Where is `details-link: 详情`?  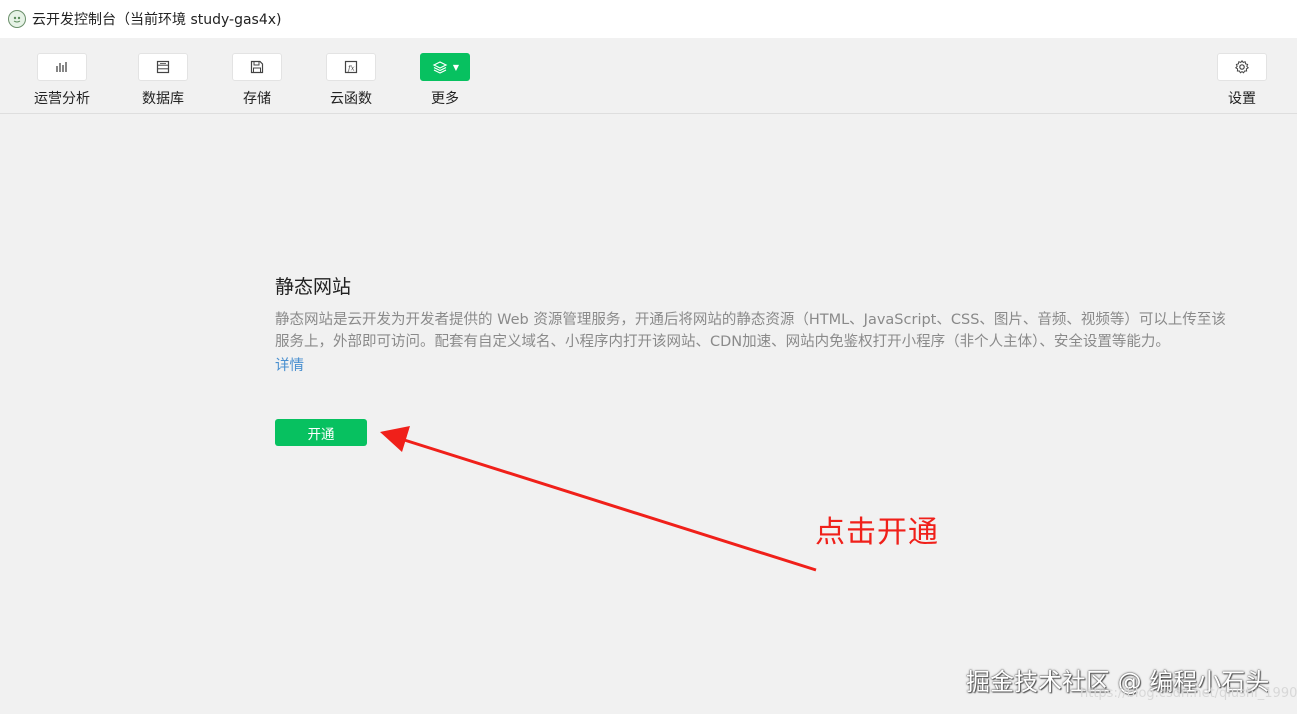 details-link: 详情 is located at coordinates (289, 364).